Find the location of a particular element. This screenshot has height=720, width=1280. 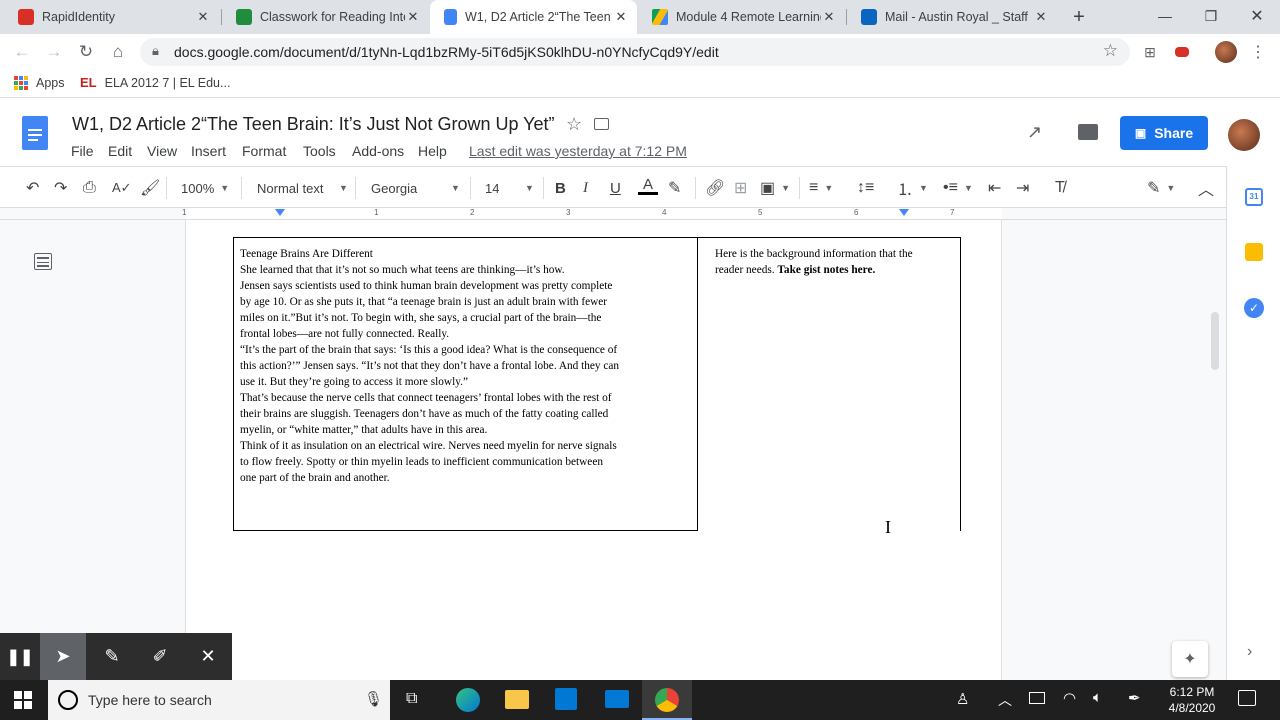

share-button: ▣ Share is located at coordinates (1164, 133).